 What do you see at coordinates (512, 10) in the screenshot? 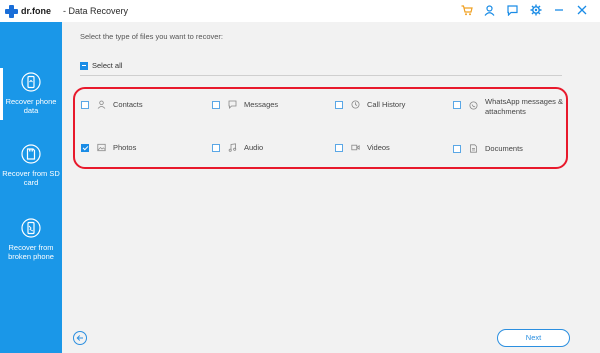
I see `feedback-icon` at bounding box center [512, 10].